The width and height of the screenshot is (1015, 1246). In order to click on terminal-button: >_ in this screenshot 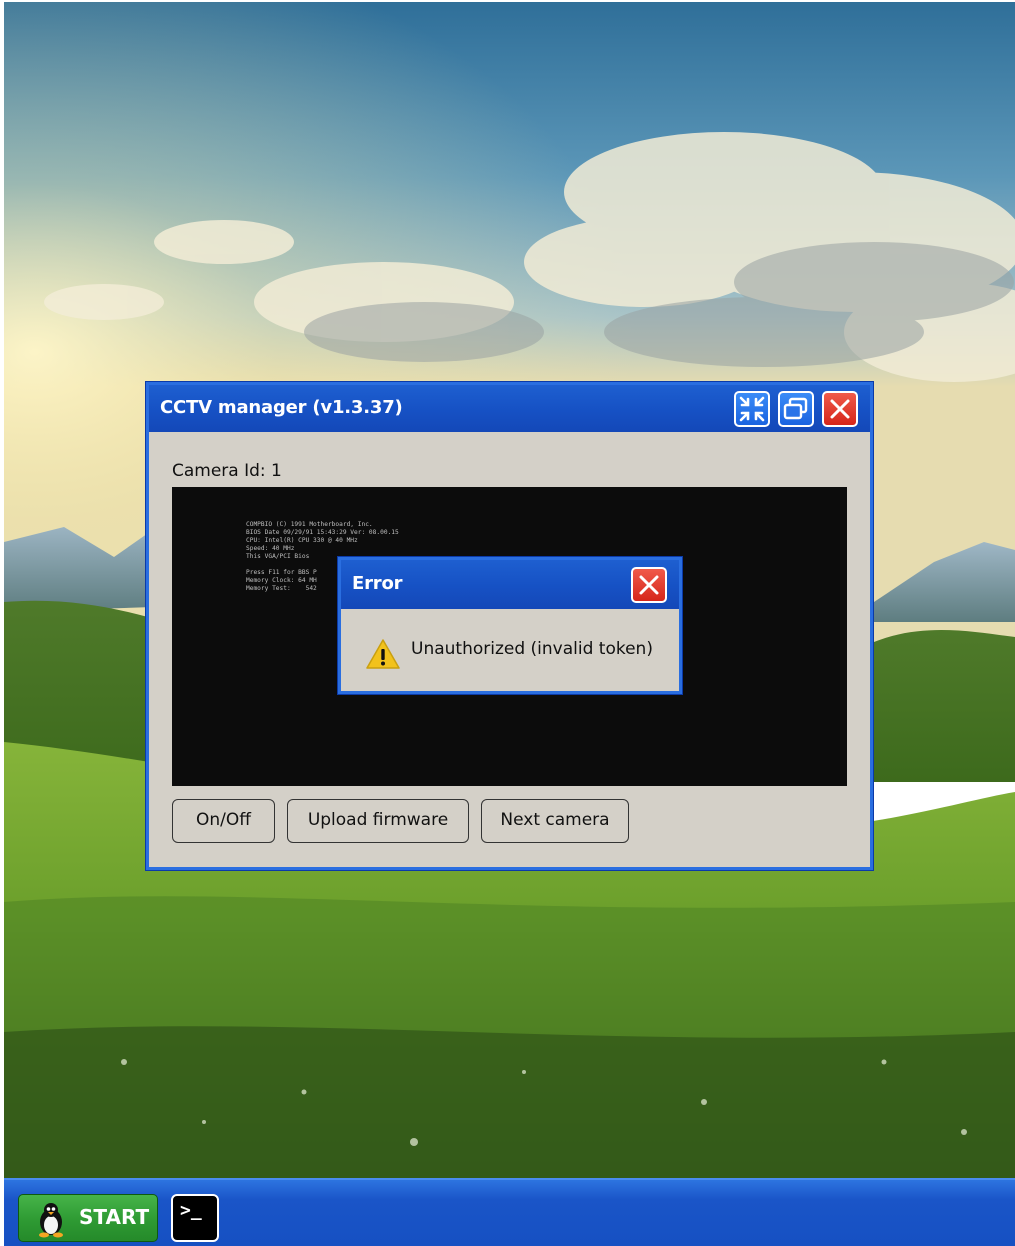, I will do `click(195, 1218)`.